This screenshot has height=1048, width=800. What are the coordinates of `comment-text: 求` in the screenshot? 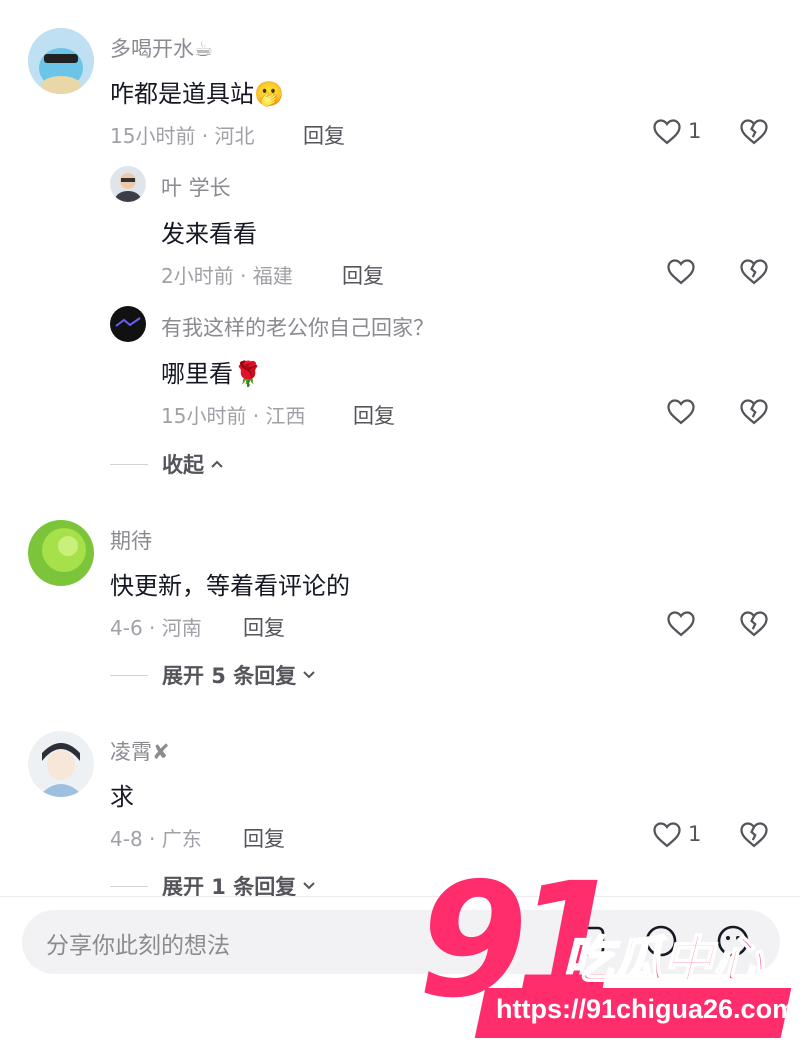 It's located at (122, 797).